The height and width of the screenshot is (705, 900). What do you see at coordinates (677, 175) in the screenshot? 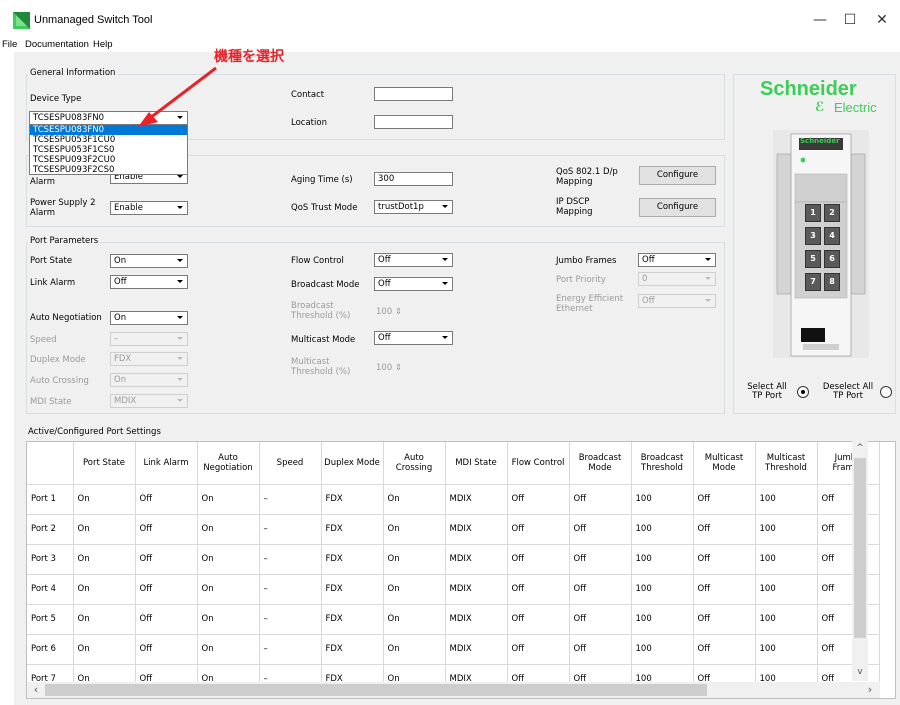
I see `qos-configure-button: Configure` at bounding box center [677, 175].